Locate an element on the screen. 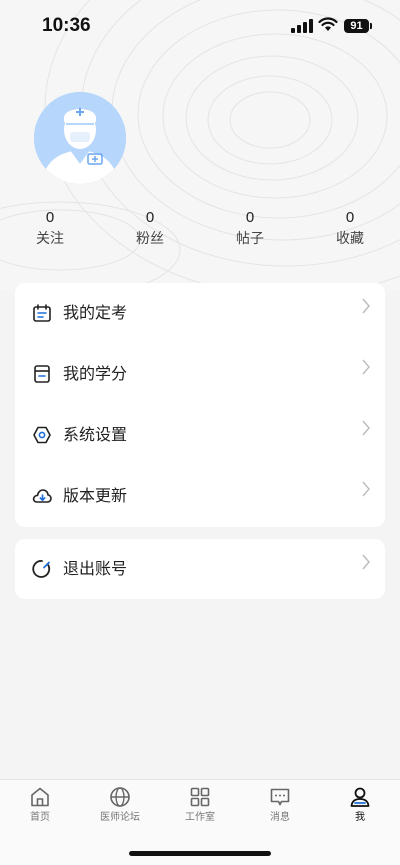 This screenshot has width=400, height=865. menu-item-version-update: 版本更新 is located at coordinates (200, 496).